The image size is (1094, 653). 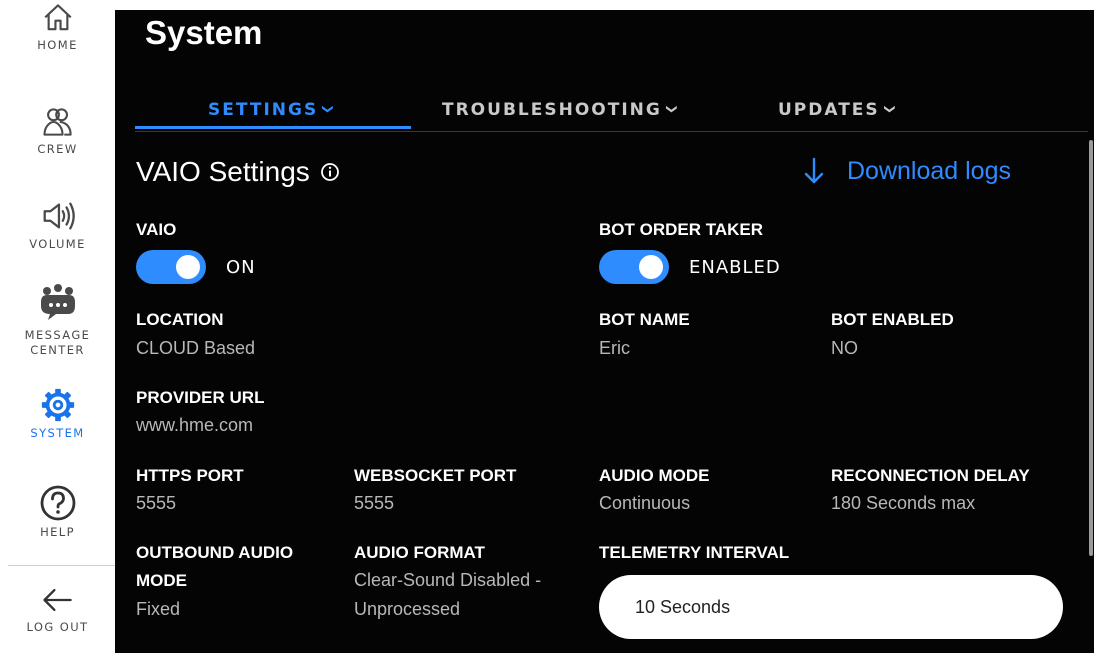 What do you see at coordinates (156, 503) in the screenshot?
I see `https-port-value: 5555` at bounding box center [156, 503].